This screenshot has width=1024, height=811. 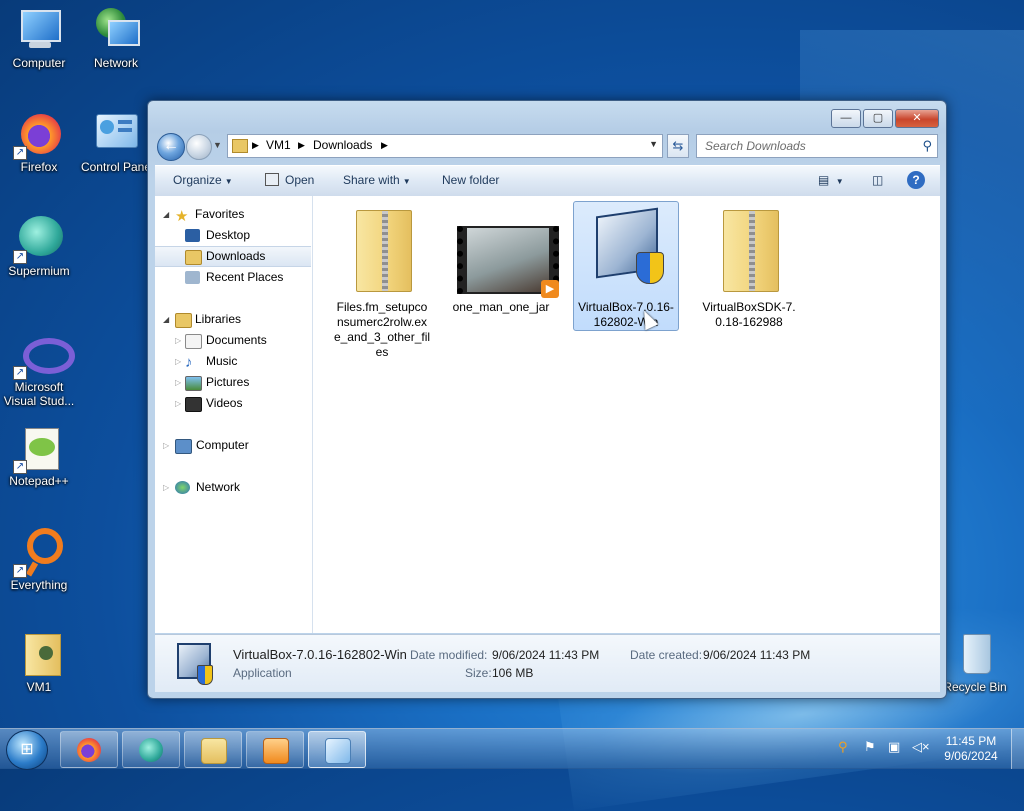 I want to click on refresh-icon: ⇆, so click(x=678, y=145).